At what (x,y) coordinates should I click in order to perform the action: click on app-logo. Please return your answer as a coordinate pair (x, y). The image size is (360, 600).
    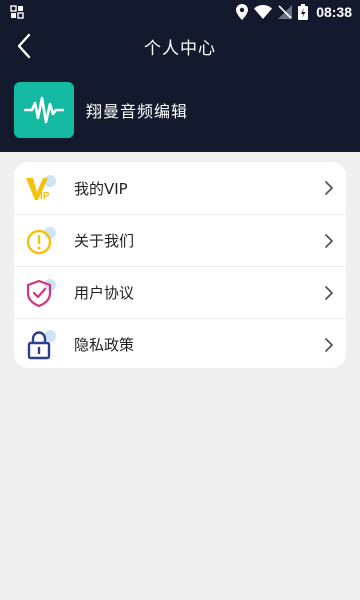
    Looking at the image, I should click on (44, 110).